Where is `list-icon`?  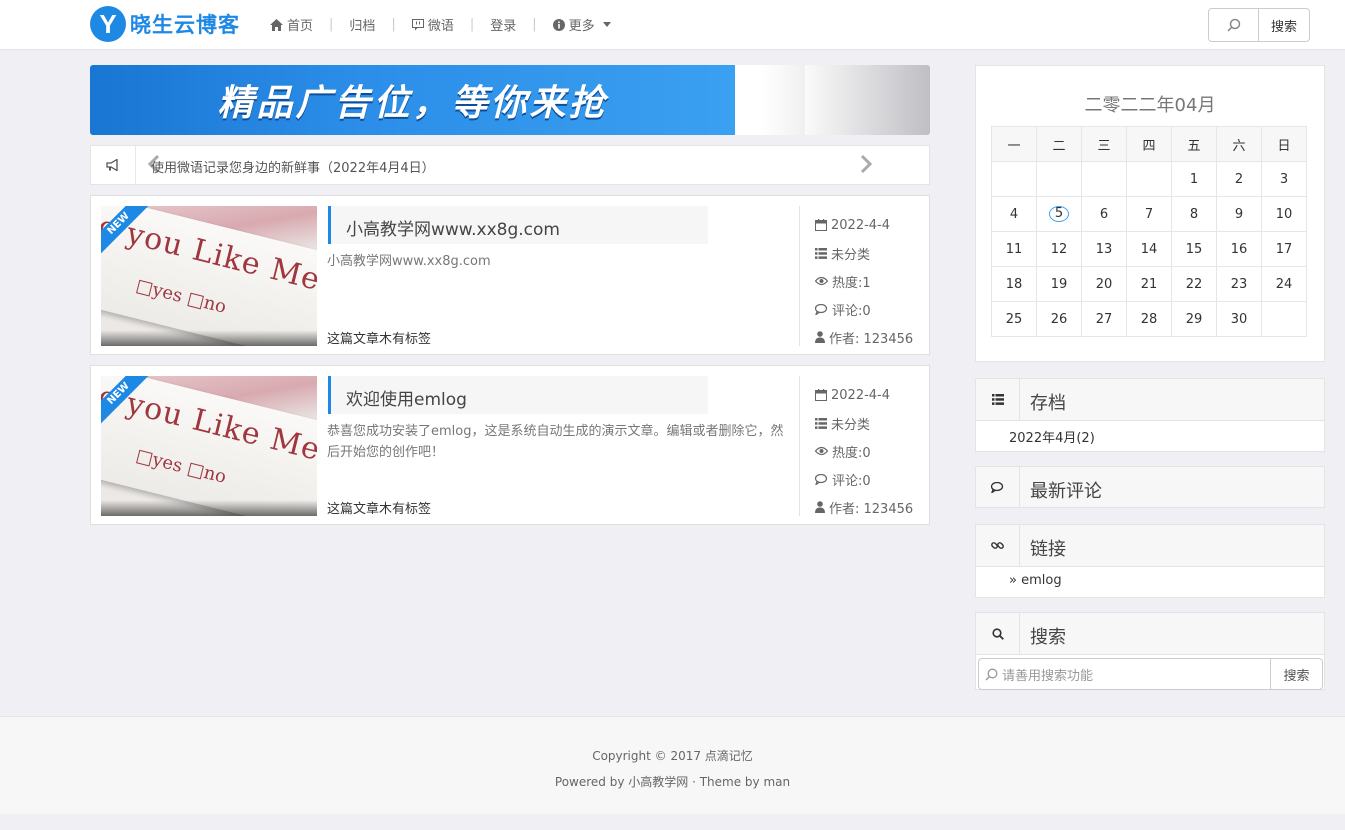 list-icon is located at coordinates (821, 253).